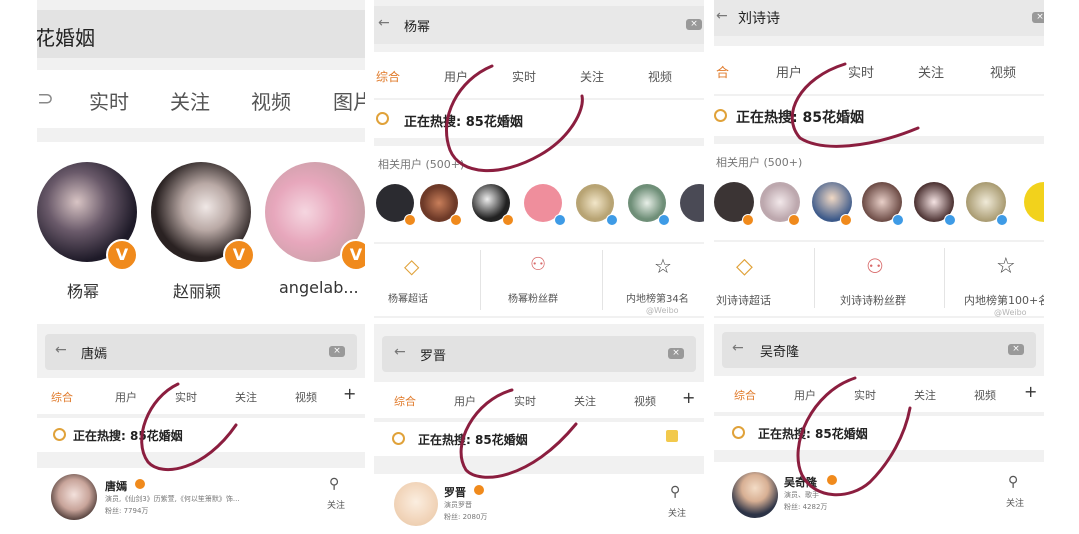 The width and height of the screenshot is (1079, 534). I want to click on tab-bar: 综合 用户 实时 关注 视频 +, so click(879, 394).